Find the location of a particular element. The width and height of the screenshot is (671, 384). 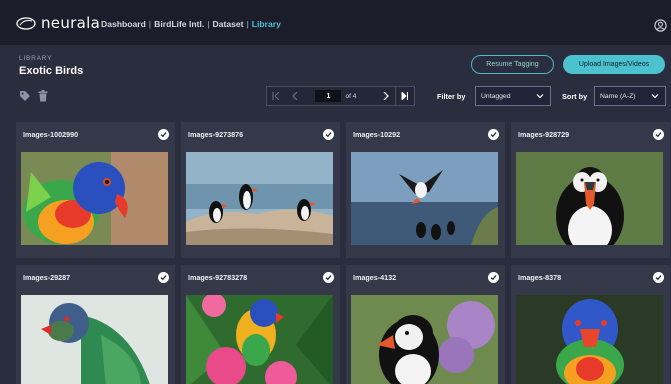

image-card: Images-928729 is located at coordinates (590, 190).